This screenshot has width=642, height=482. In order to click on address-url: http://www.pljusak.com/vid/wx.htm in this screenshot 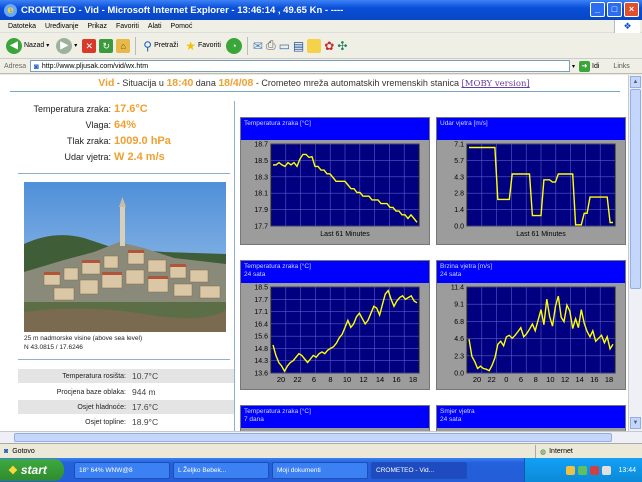, I will do `click(95, 66)`.